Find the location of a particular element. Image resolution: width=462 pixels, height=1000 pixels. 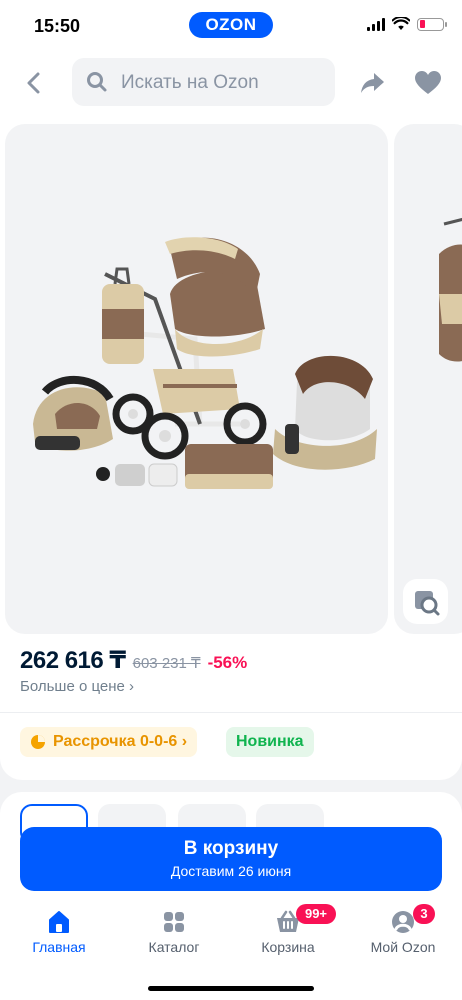

cellular-signal-icon is located at coordinates (376, 24).